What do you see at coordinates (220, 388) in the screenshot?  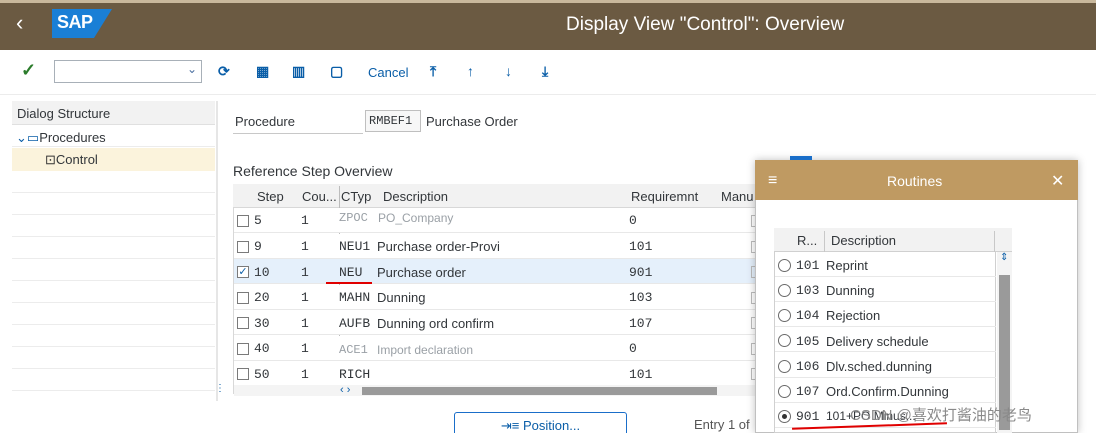 I see `splitter-grip-icon: ⋮` at bounding box center [220, 388].